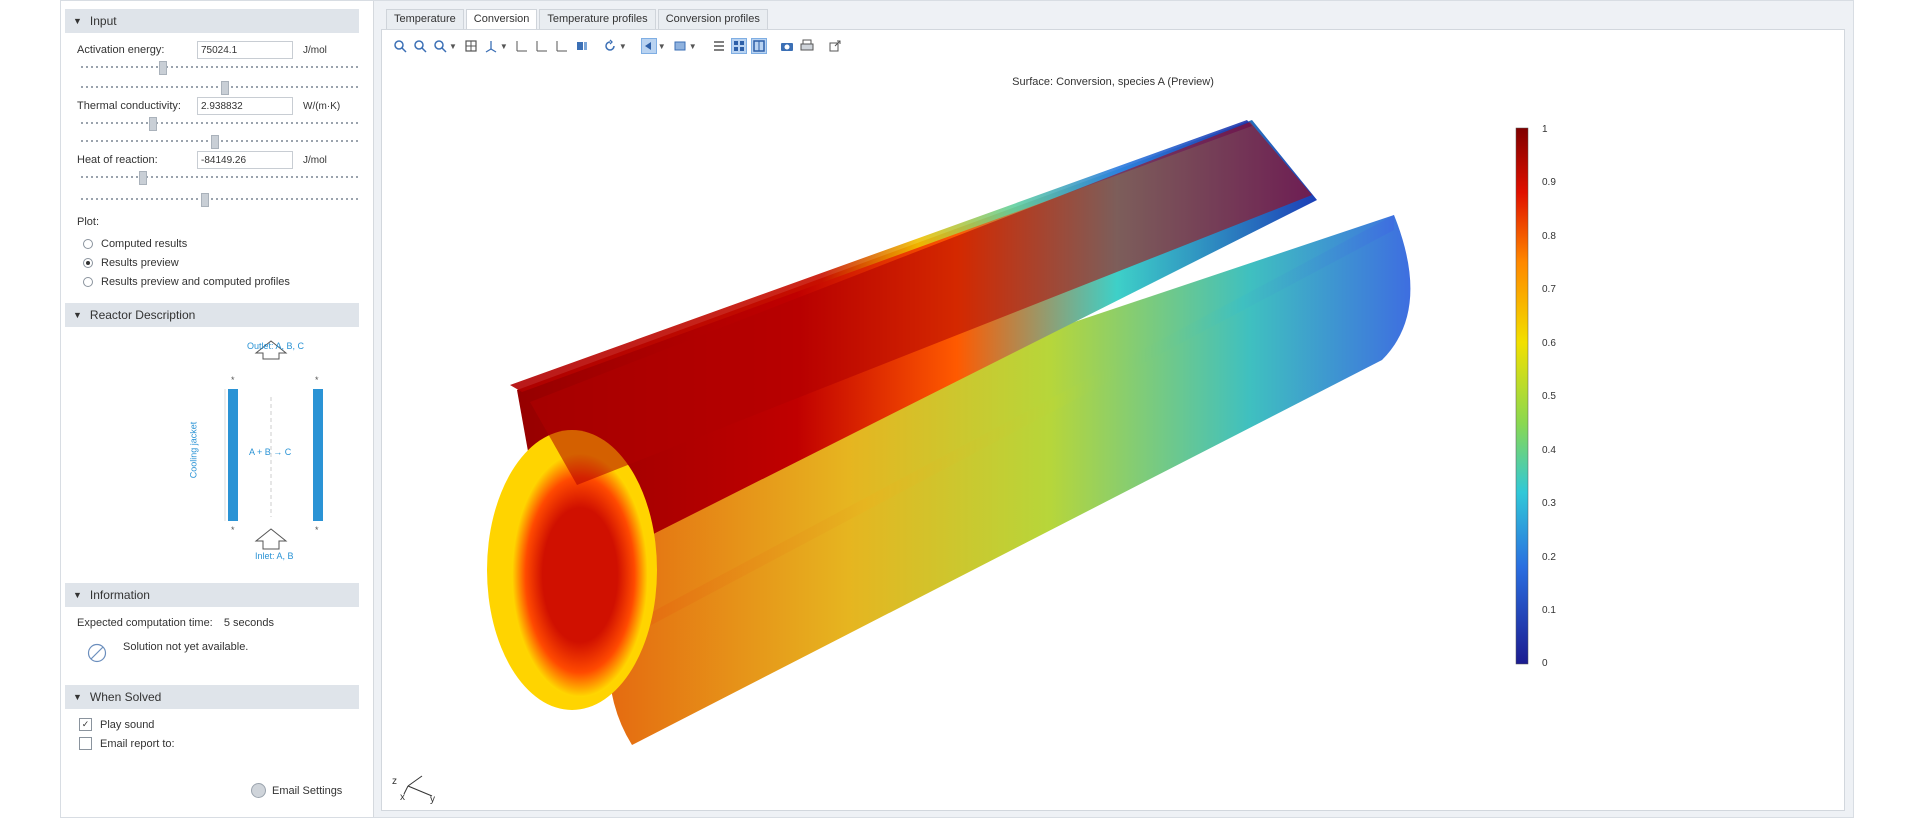 The height and width of the screenshot is (832, 1920). Describe the element at coordinates (315, 160) in the screenshot. I see `heat-of-reaction-unit: J/mol` at that location.